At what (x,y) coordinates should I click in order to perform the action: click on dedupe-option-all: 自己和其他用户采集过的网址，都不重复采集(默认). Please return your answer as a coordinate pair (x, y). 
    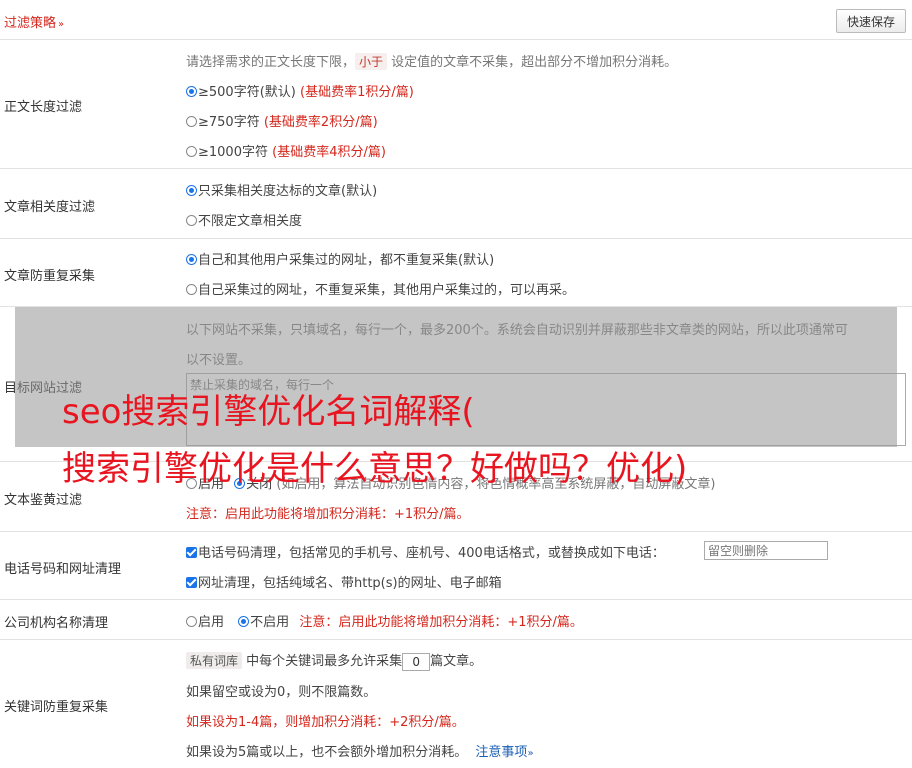
    Looking at the image, I should click on (340, 258).